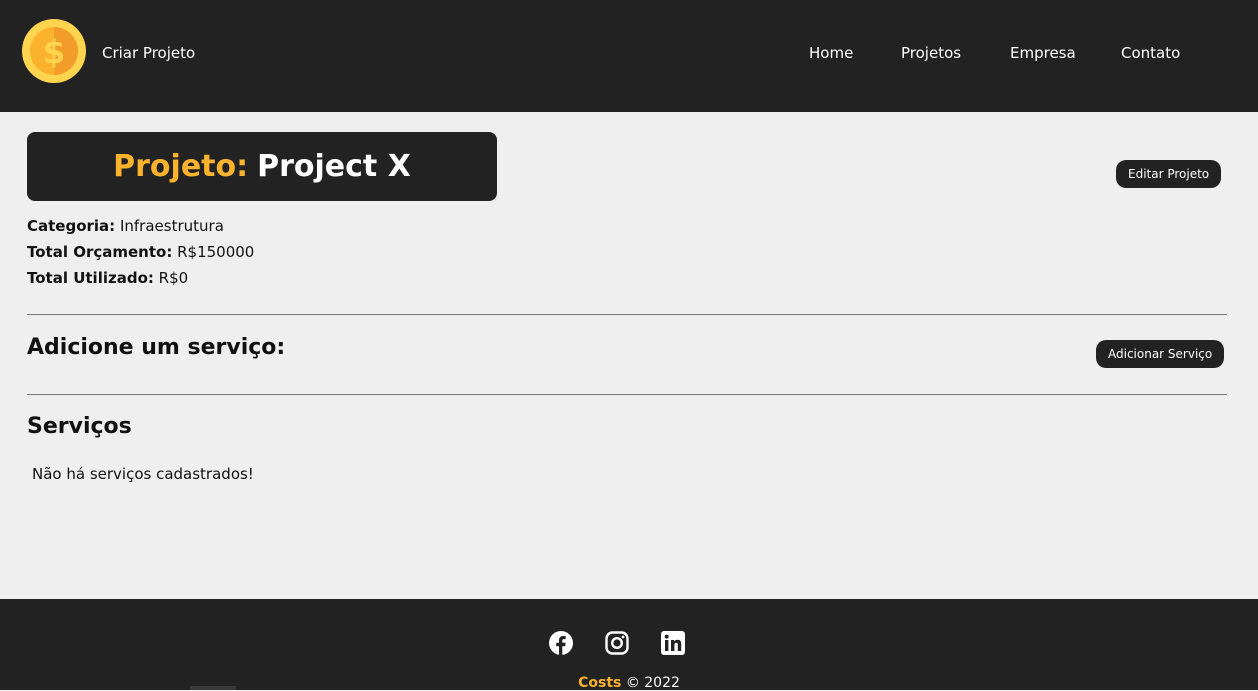 The height and width of the screenshot is (691, 1258). What do you see at coordinates (1150, 53) in the screenshot?
I see `nav-item-contato: Contato` at bounding box center [1150, 53].